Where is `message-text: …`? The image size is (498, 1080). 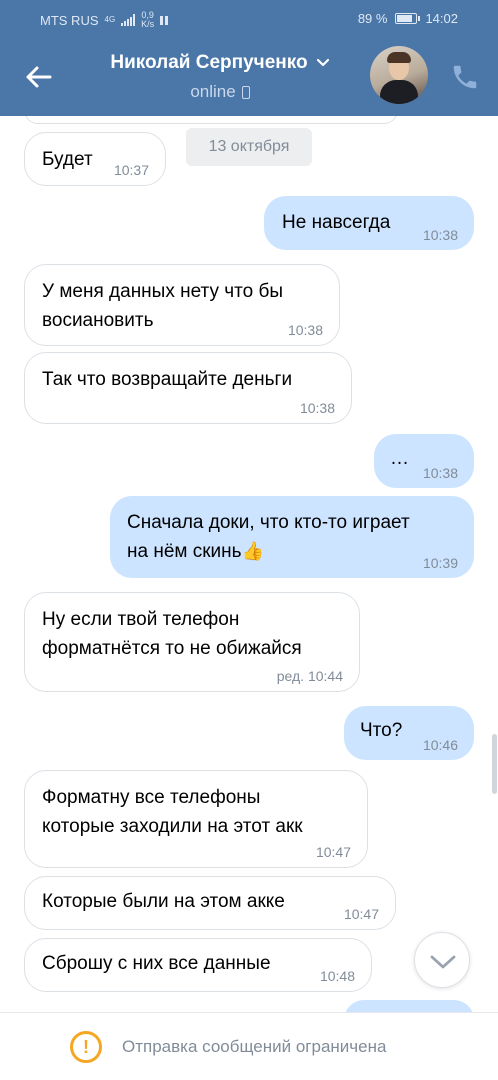
message-text: … is located at coordinates (399, 458).